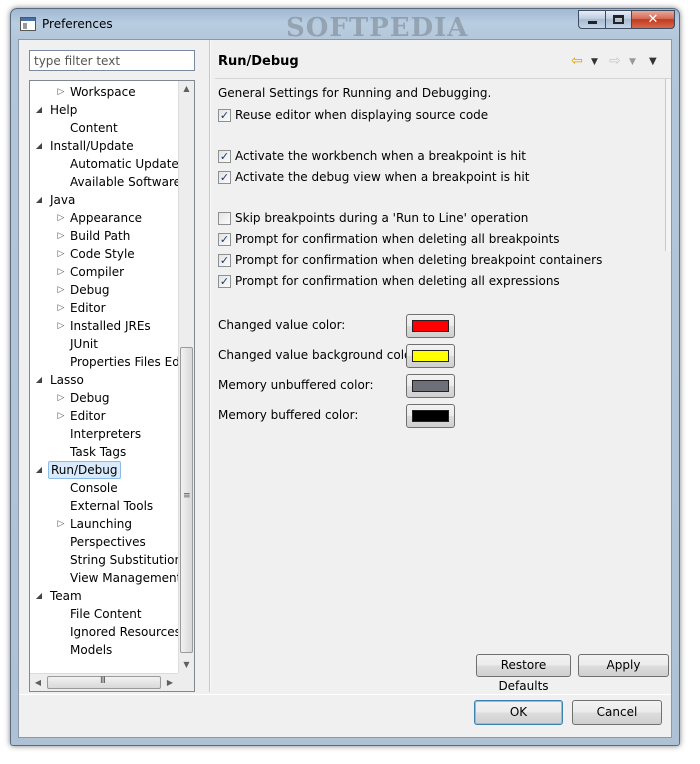  What do you see at coordinates (186, 665) in the screenshot?
I see `scroll-down-icon: ▼` at bounding box center [186, 665].